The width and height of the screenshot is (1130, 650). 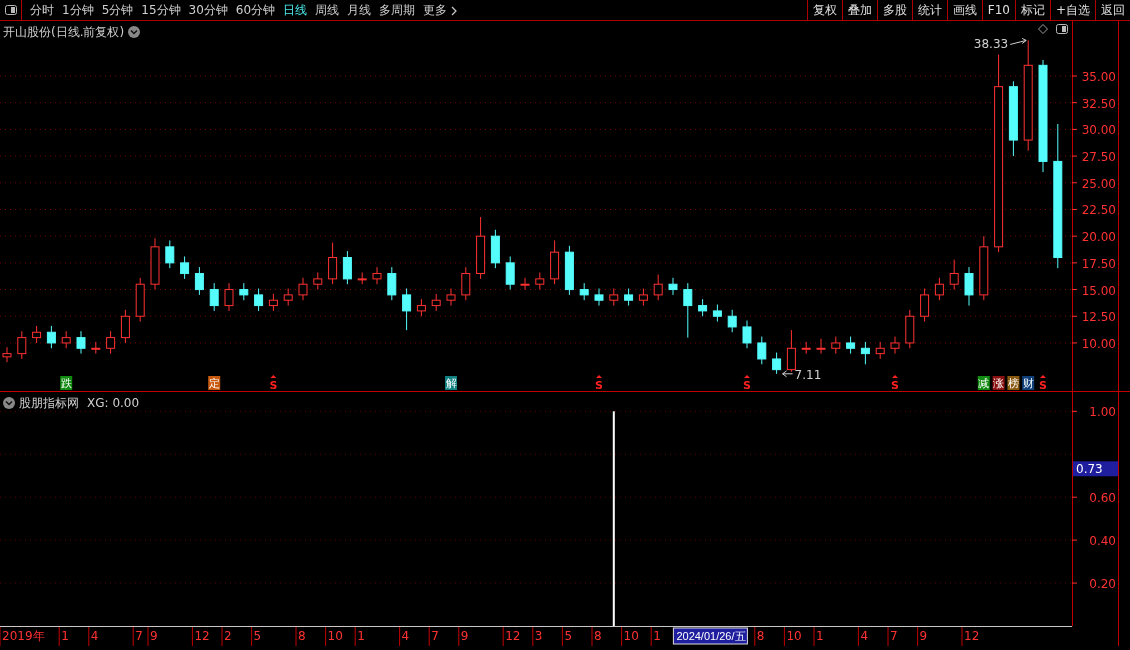 What do you see at coordinates (451, 383) in the screenshot?
I see `signal-tag: 解` at bounding box center [451, 383].